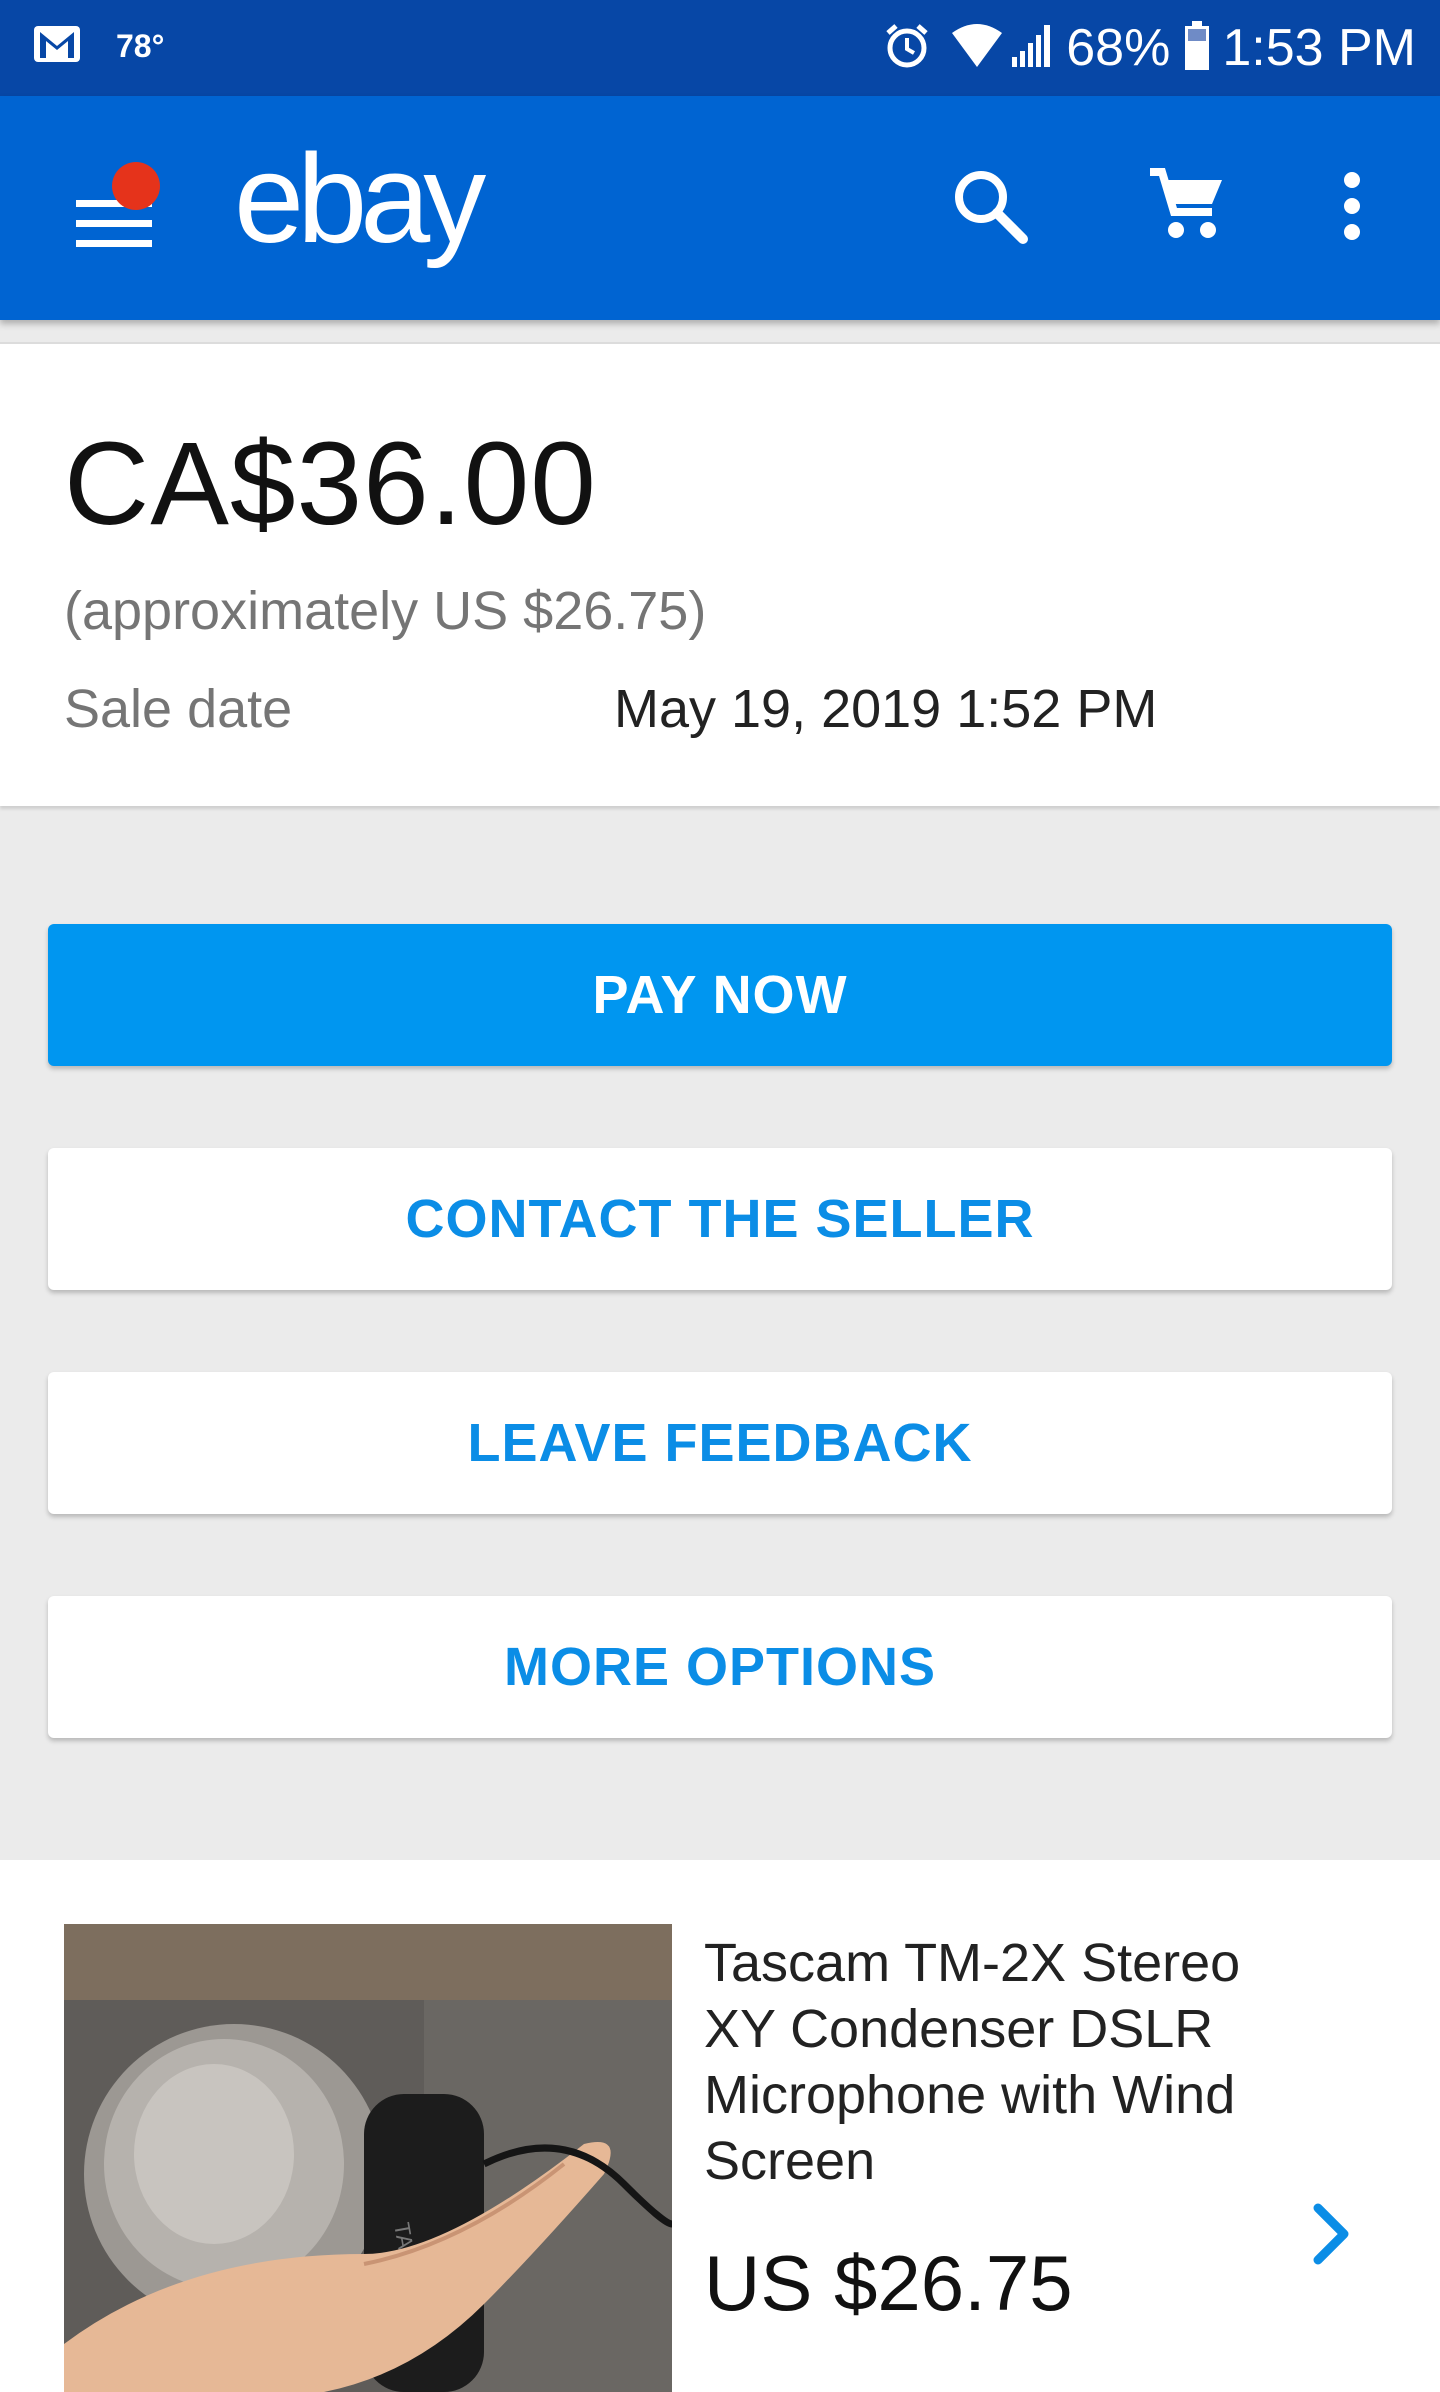  Describe the element at coordinates (907, 48) in the screenshot. I see `alarm-icon` at that location.